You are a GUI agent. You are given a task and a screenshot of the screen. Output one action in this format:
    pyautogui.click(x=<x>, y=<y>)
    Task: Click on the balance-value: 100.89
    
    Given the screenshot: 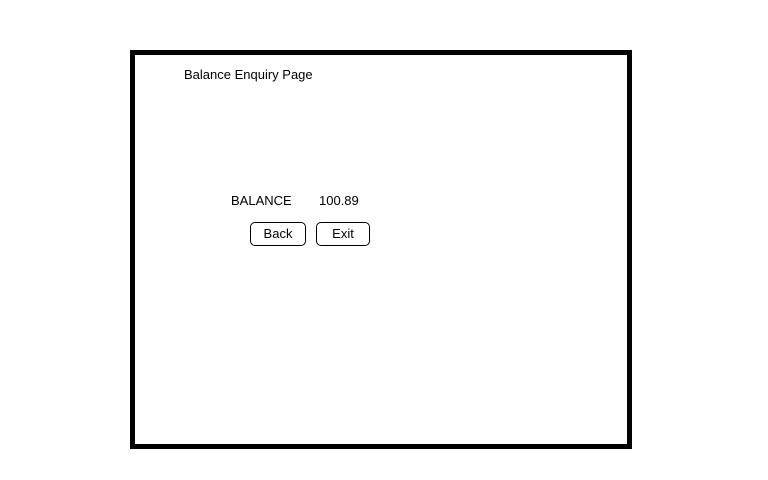 What is the action you would take?
    pyautogui.click(x=339, y=200)
    